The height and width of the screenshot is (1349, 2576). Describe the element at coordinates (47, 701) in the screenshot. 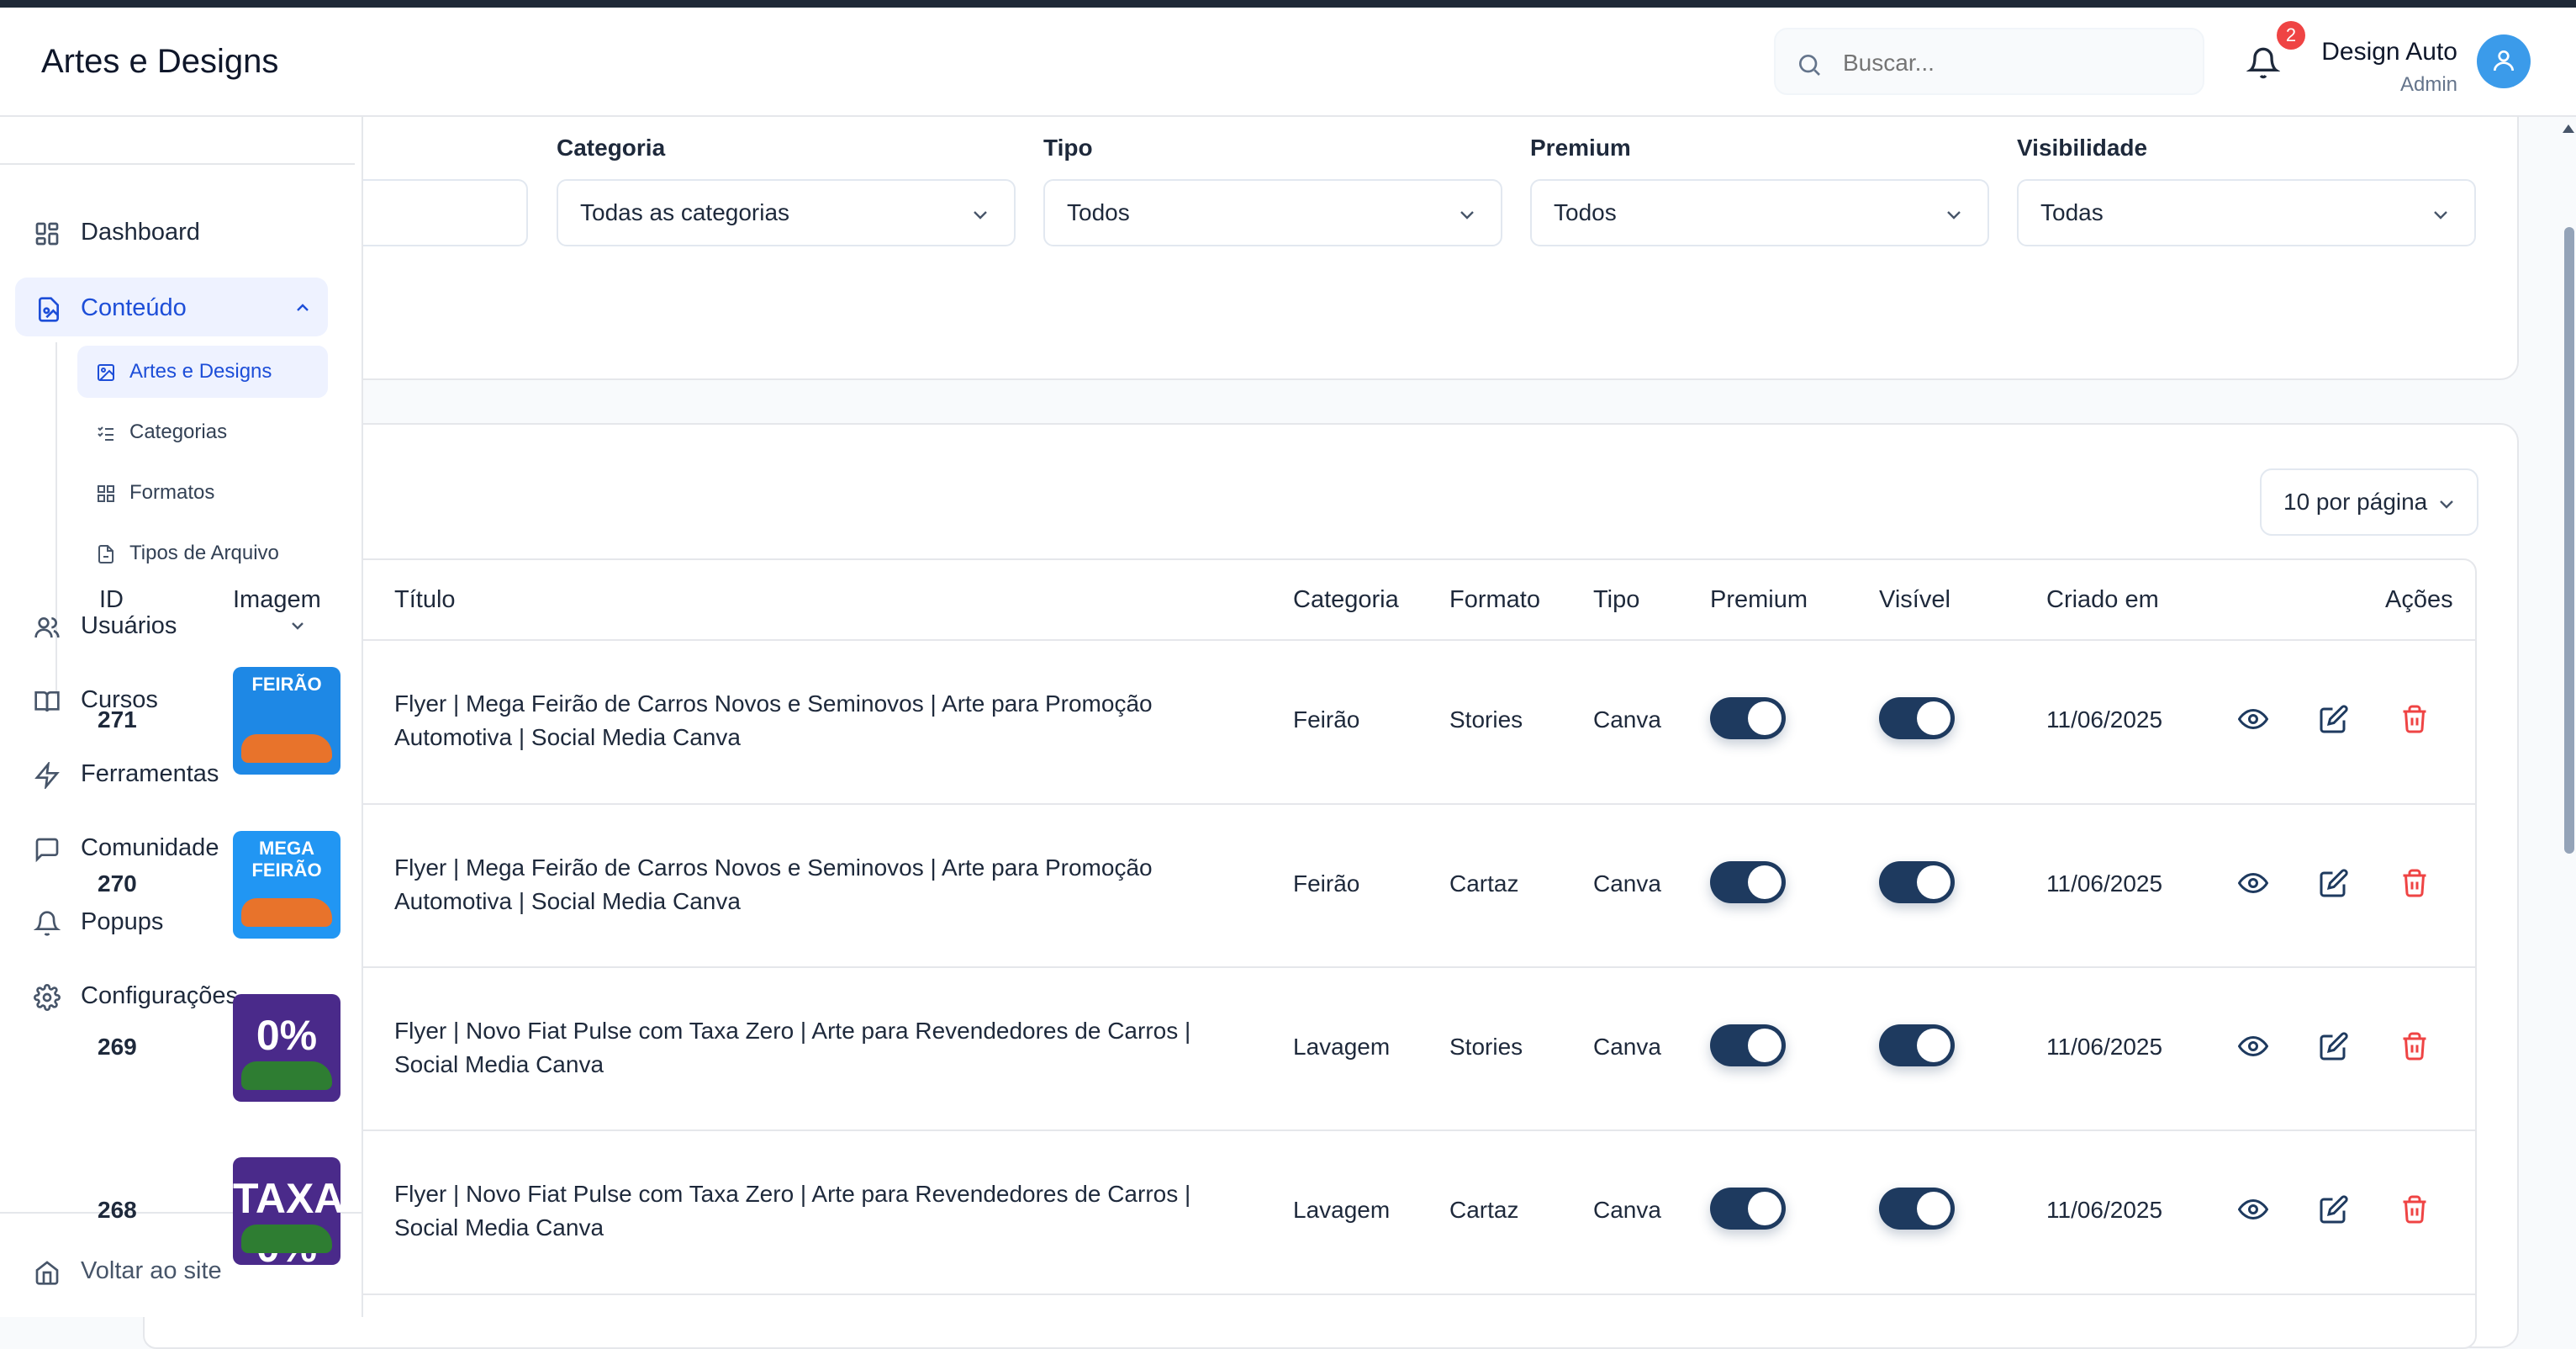

I see `book-icon` at that location.